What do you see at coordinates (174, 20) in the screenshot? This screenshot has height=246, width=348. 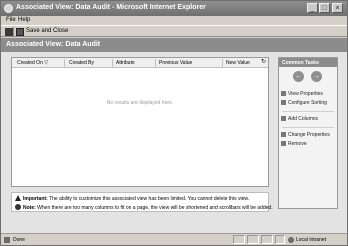 I see `menu-bar: File Help` at bounding box center [174, 20].